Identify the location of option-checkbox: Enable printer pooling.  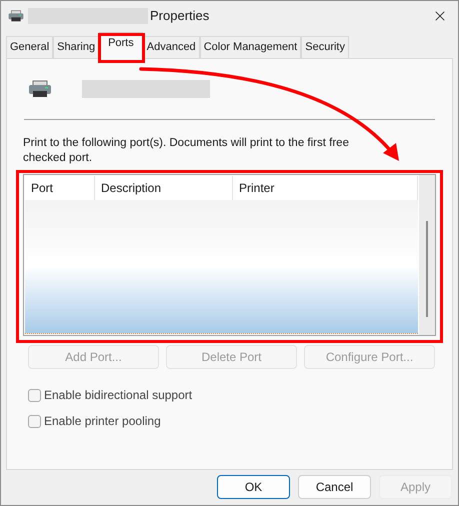
(232, 421).